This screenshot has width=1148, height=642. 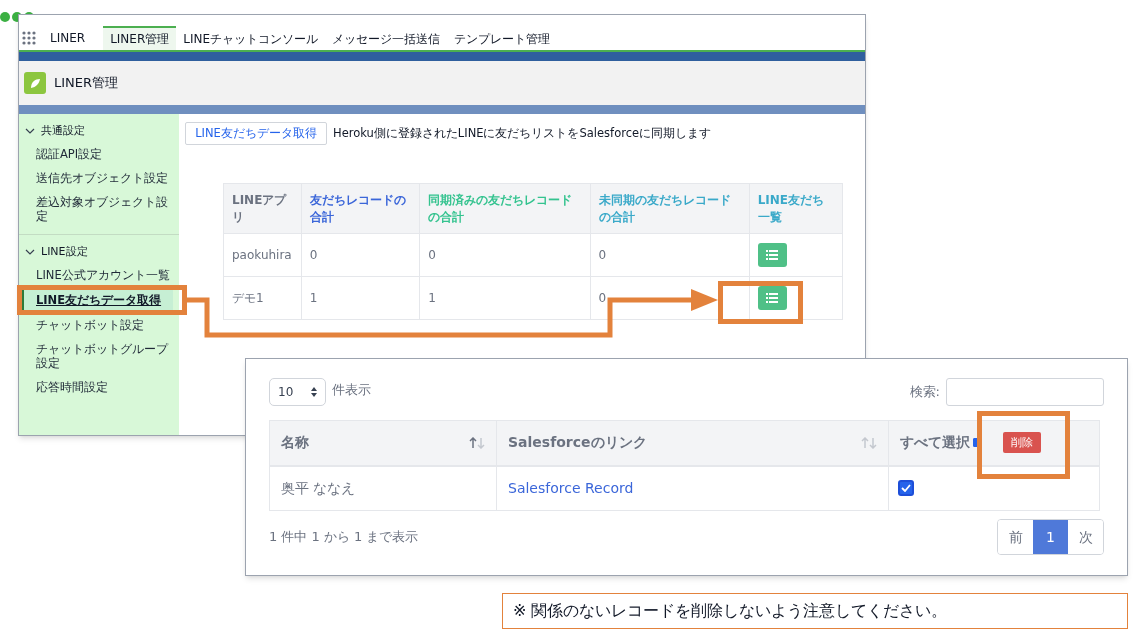 What do you see at coordinates (97, 154) in the screenshot?
I see `sidebar-item: 認証API設定` at bounding box center [97, 154].